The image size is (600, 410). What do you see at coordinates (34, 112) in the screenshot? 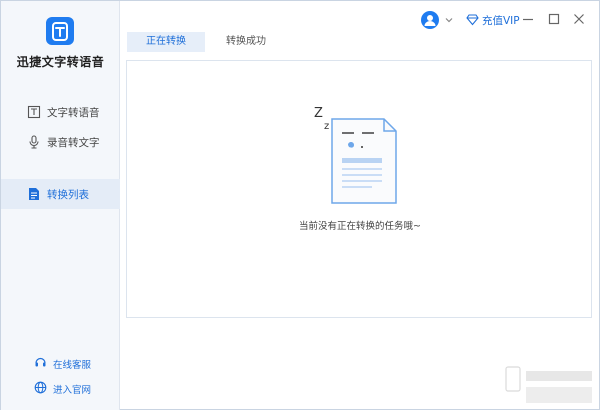
I see `text-document-icon` at bounding box center [34, 112].